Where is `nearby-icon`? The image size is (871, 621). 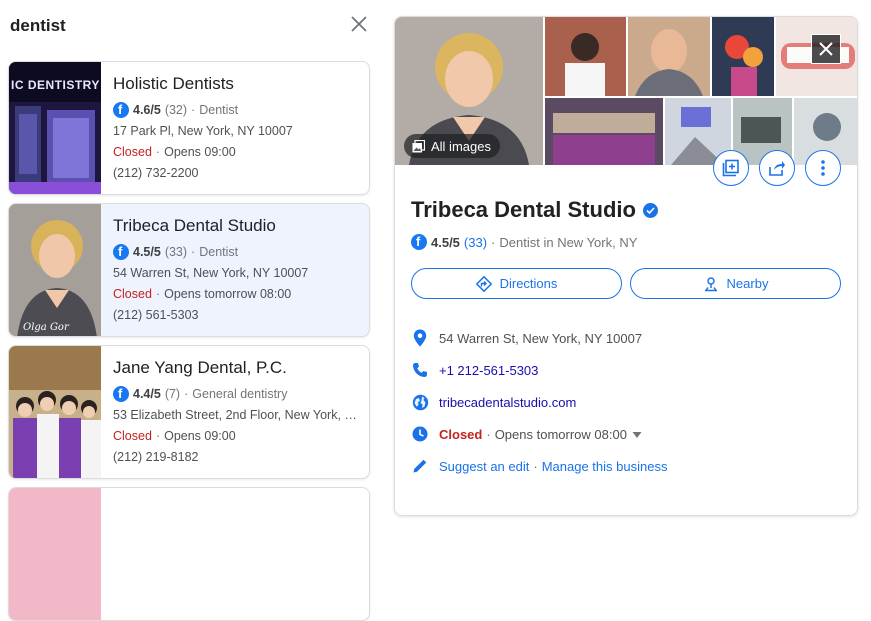 nearby-icon is located at coordinates (710, 283).